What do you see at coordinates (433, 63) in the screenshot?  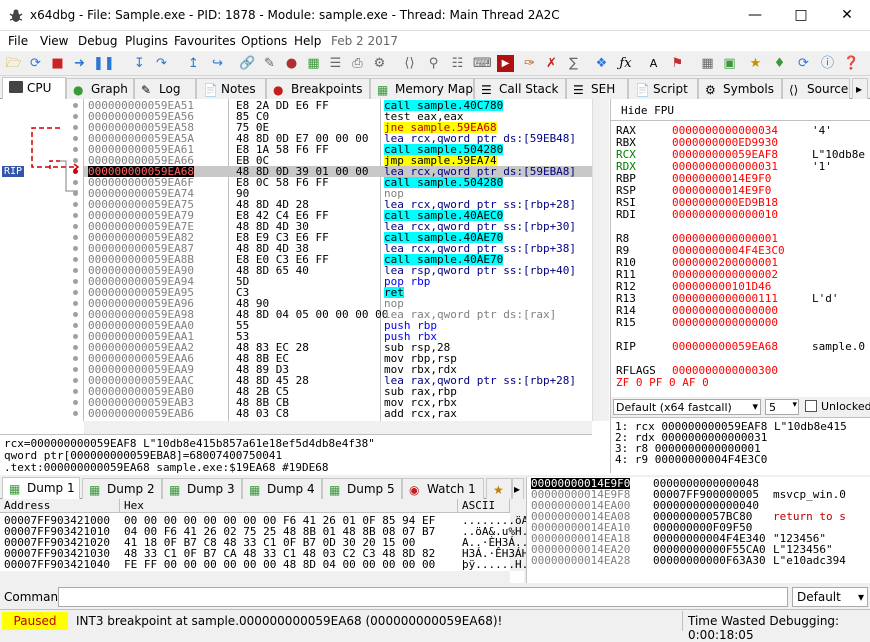 I see `references-icon: ⚲` at bounding box center [433, 63].